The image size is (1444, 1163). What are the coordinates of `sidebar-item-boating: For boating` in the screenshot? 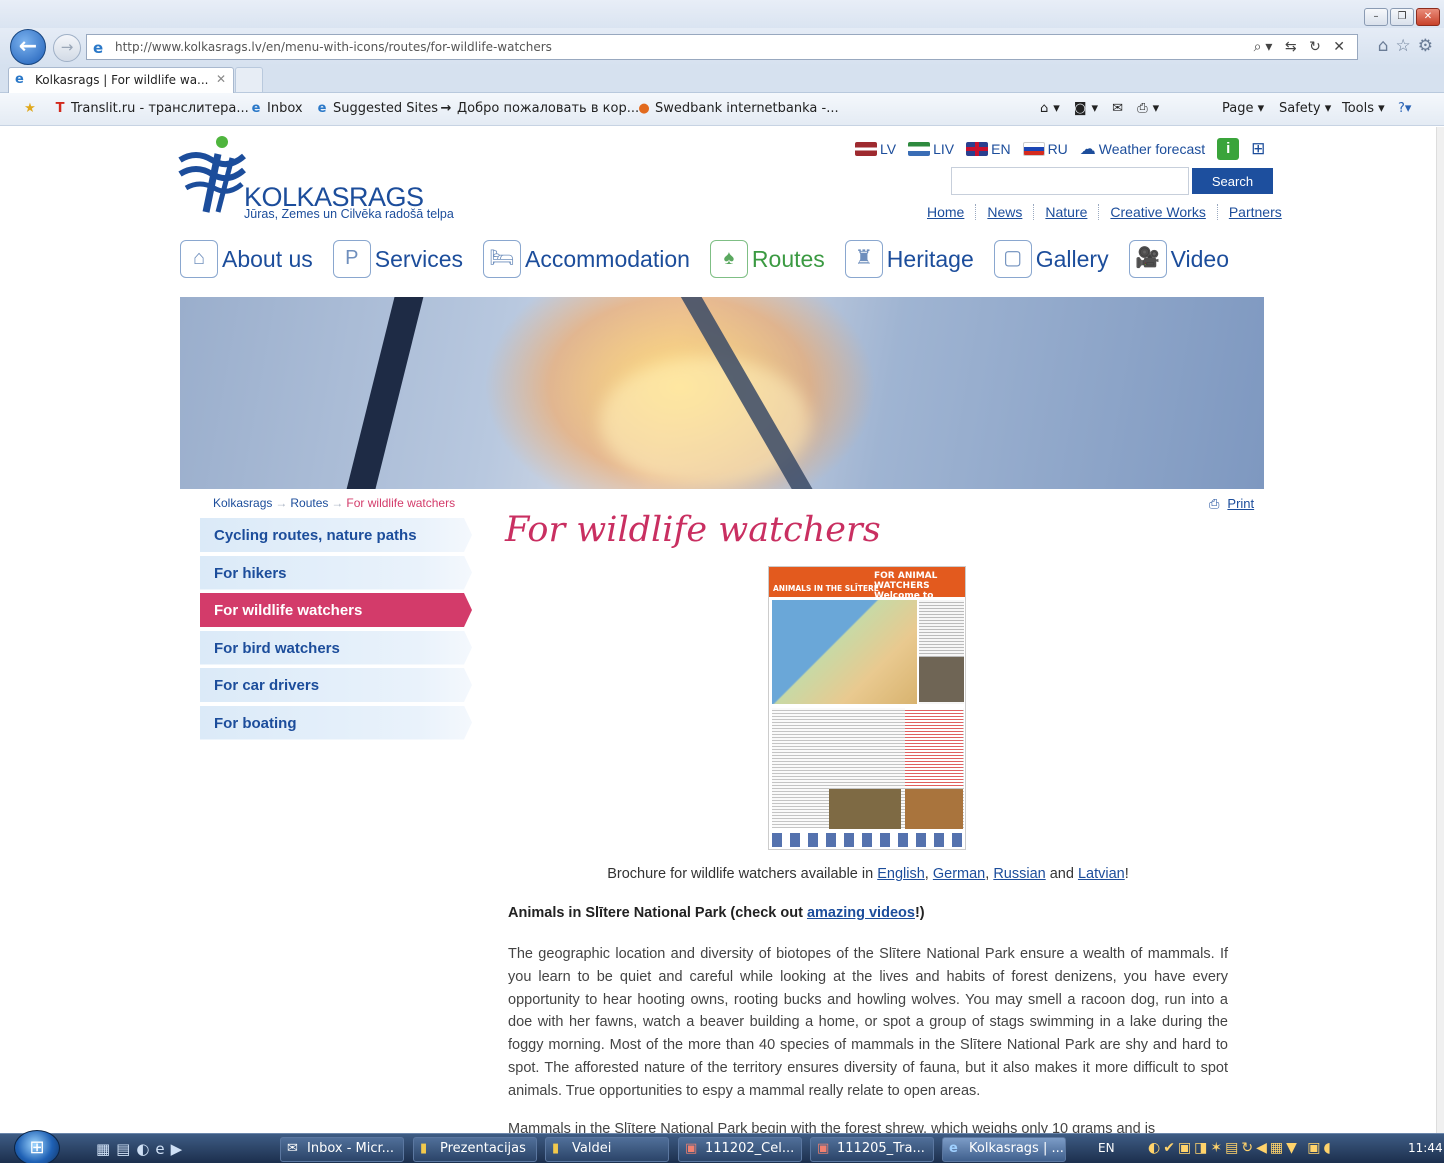 It's located at (336, 722).